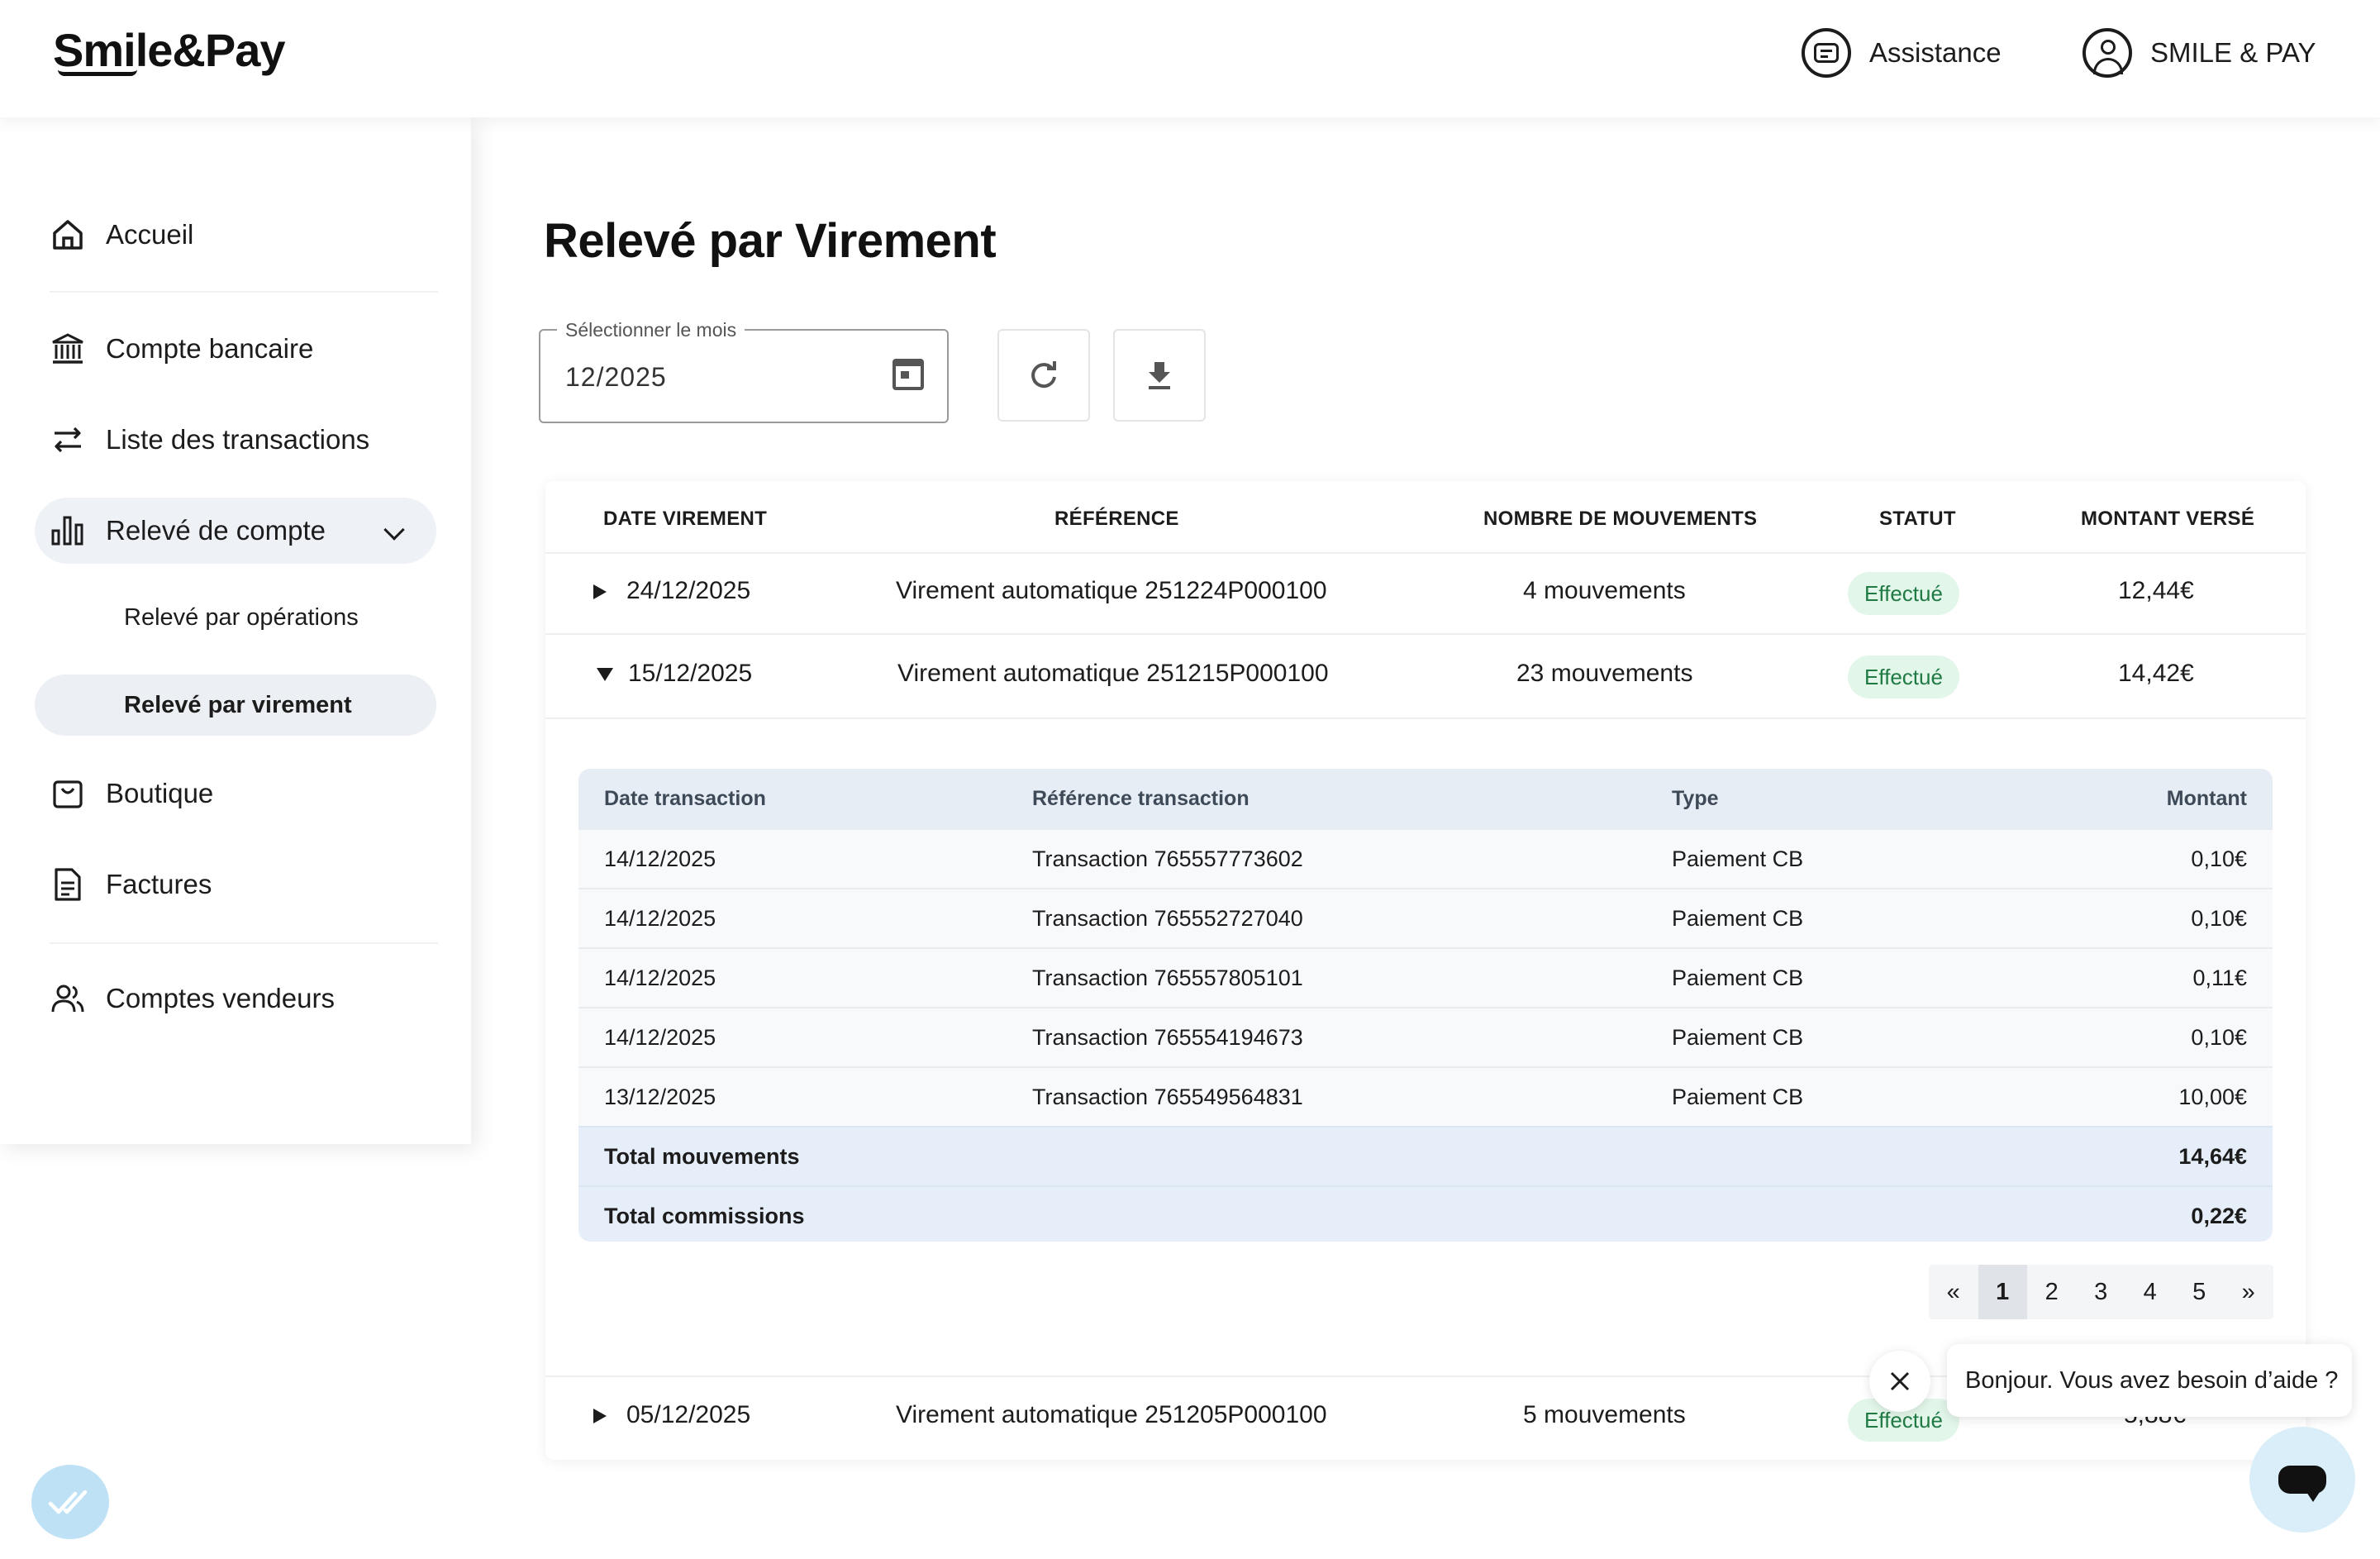  What do you see at coordinates (159, 884) in the screenshot?
I see `sidebar-item-label: Factures` at bounding box center [159, 884].